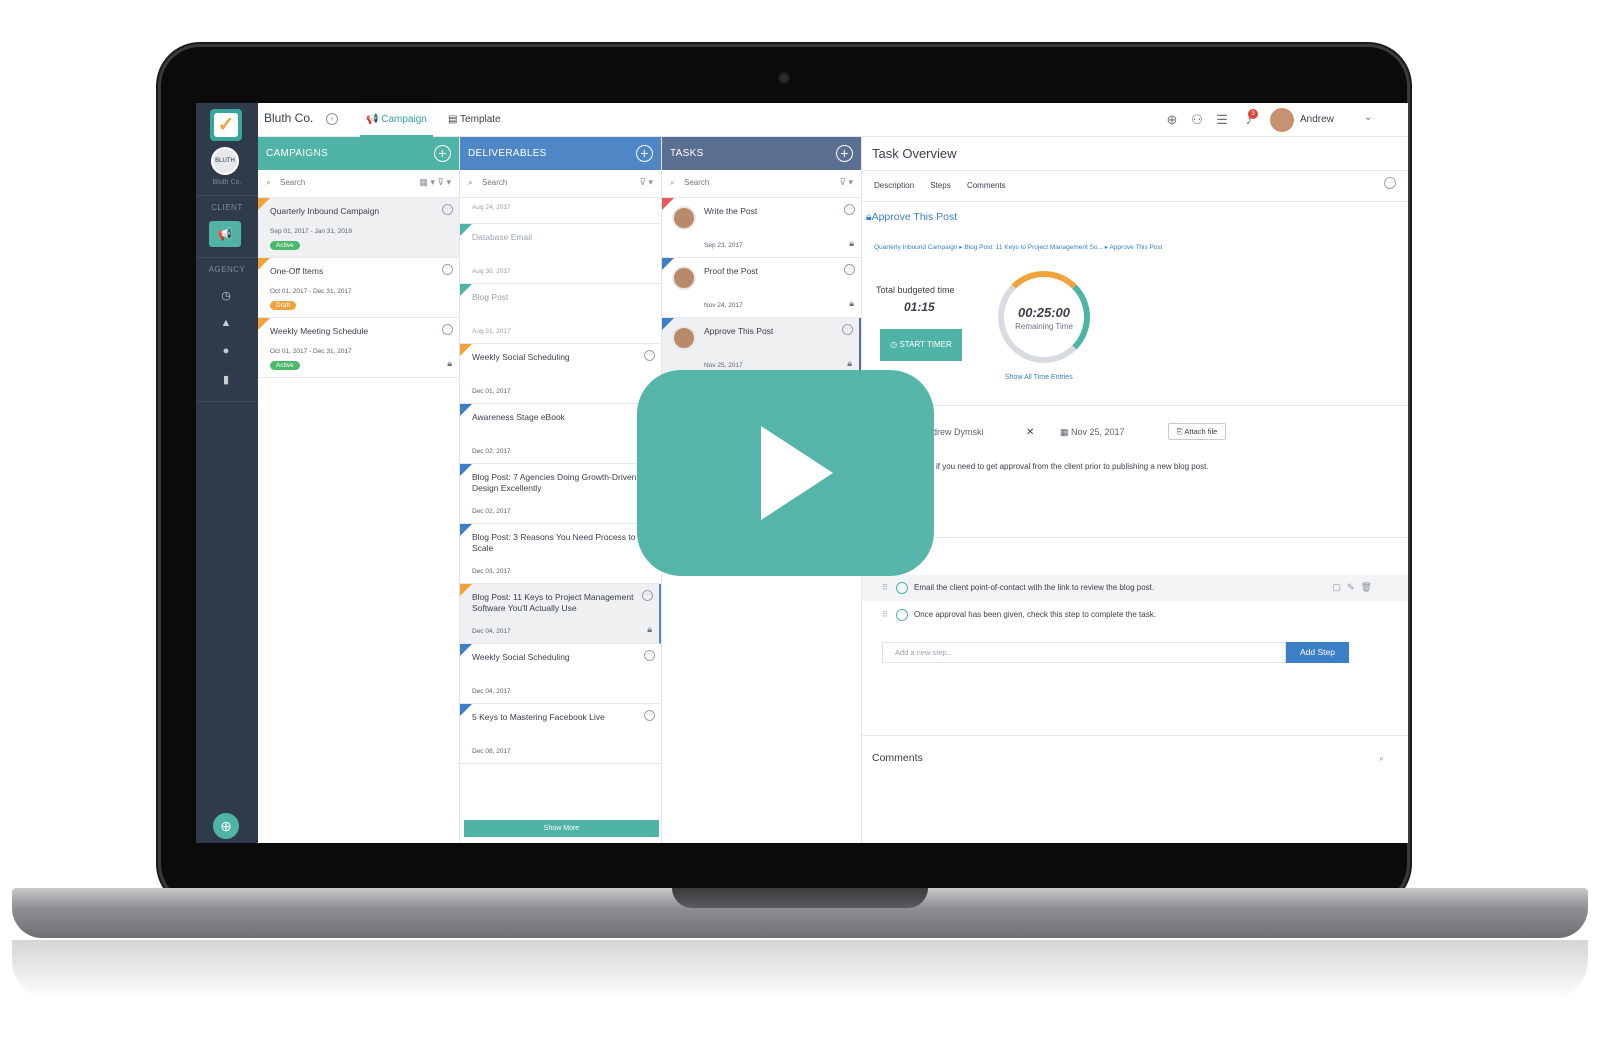  What do you see at coordinates (474, 120) in the screenshot?
I see `tab-template: ▤ Template` at bounding box center [474, 120].